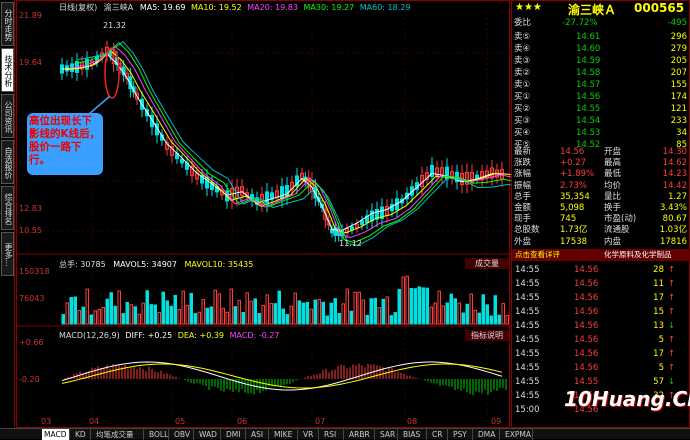 Image resolution: width=690 pixels, height=440 pixels. What do you see at coordinates (601, 219) in the screenshot?
I see `quote-row: 现手 745 市盈(动) 80.67` at bounding box center [601, 219].